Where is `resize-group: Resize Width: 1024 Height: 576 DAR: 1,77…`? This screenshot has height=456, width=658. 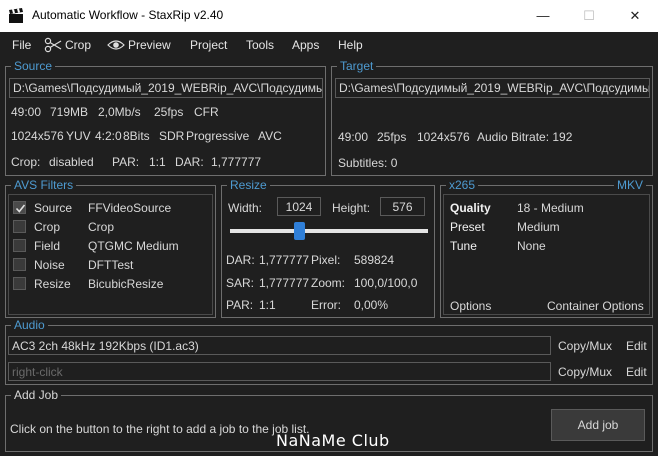
resize-group: Resize Width: 1024 Height: 576 DAR: 1,77… is located at coordinates (328, 248).